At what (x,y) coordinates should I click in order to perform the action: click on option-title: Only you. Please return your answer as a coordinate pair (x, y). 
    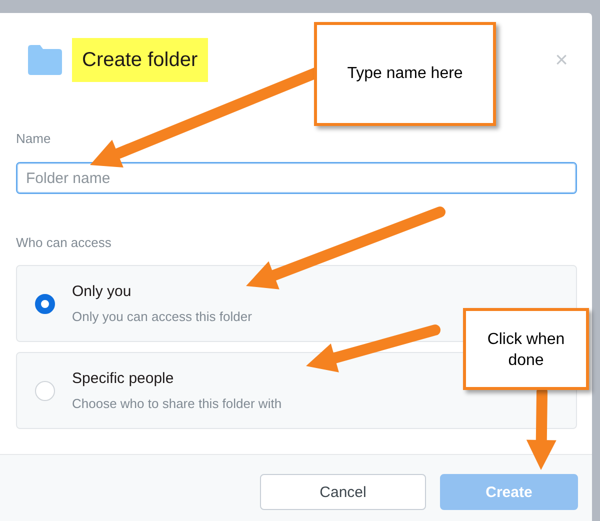
    Looking at the image, I should click on (102, 291).